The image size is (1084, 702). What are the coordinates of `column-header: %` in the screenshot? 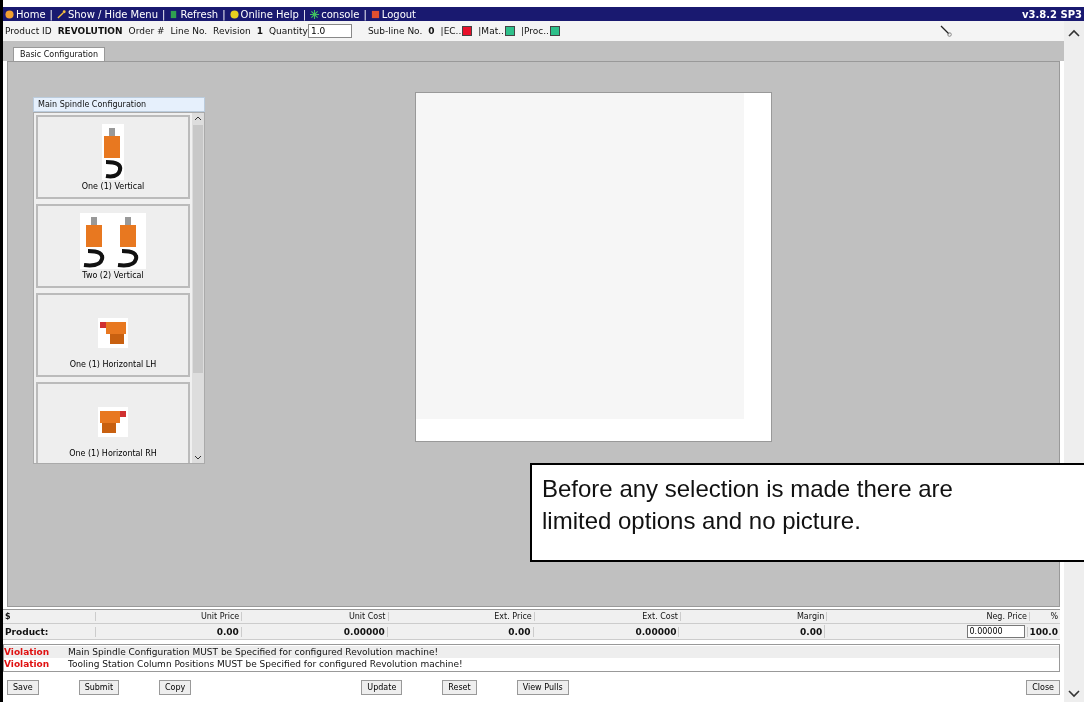 It's located at (1044, 616).